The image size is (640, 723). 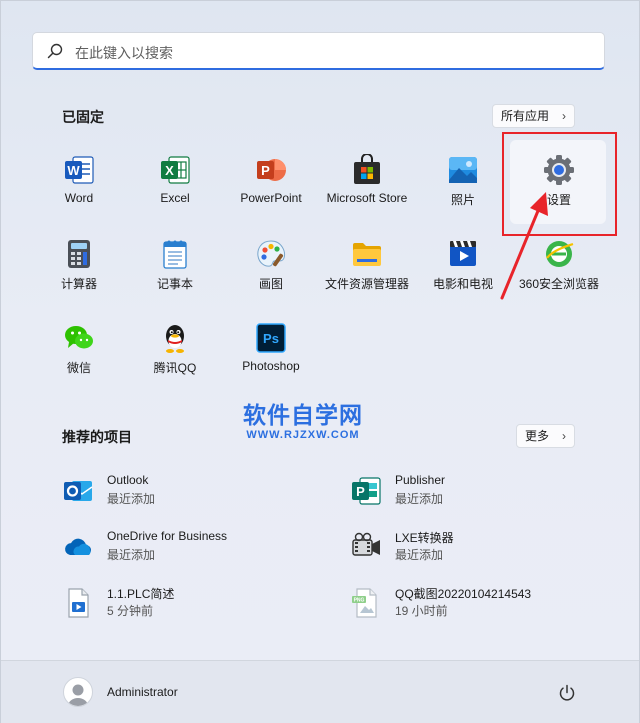 I want to click on notepad-icon, so click(x=175, y=254).